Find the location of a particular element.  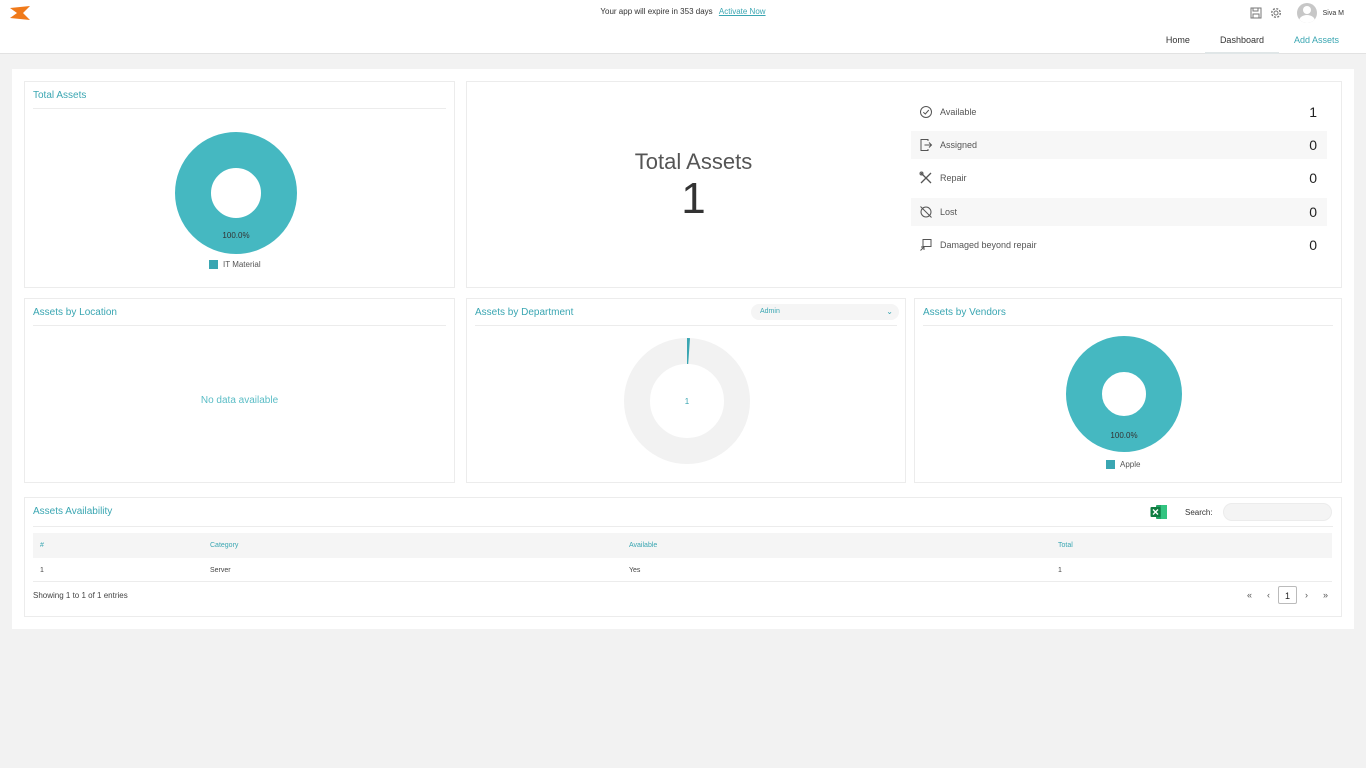

status-row-available: Available 1 is located at coordinates (1119, 112).